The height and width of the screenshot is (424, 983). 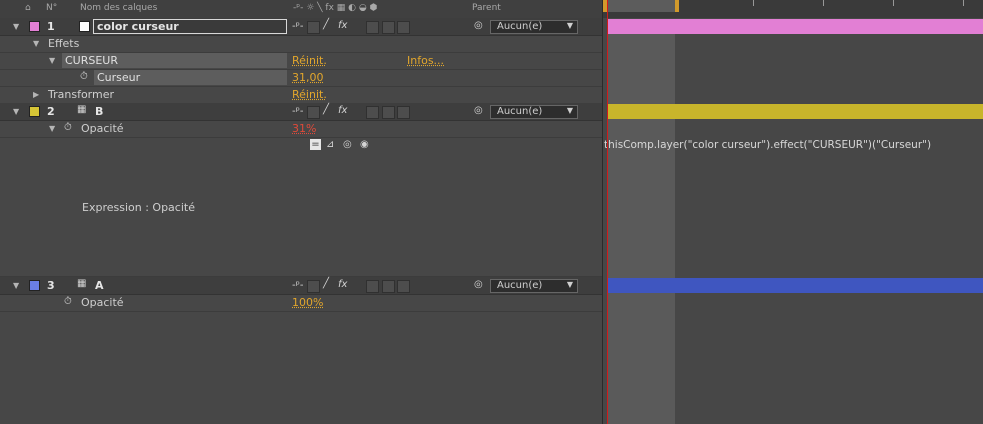 What do you see at coordinates (486, 8) in the screenshot?
I see `header-parent: Parent` at bounding box center [486, 8].